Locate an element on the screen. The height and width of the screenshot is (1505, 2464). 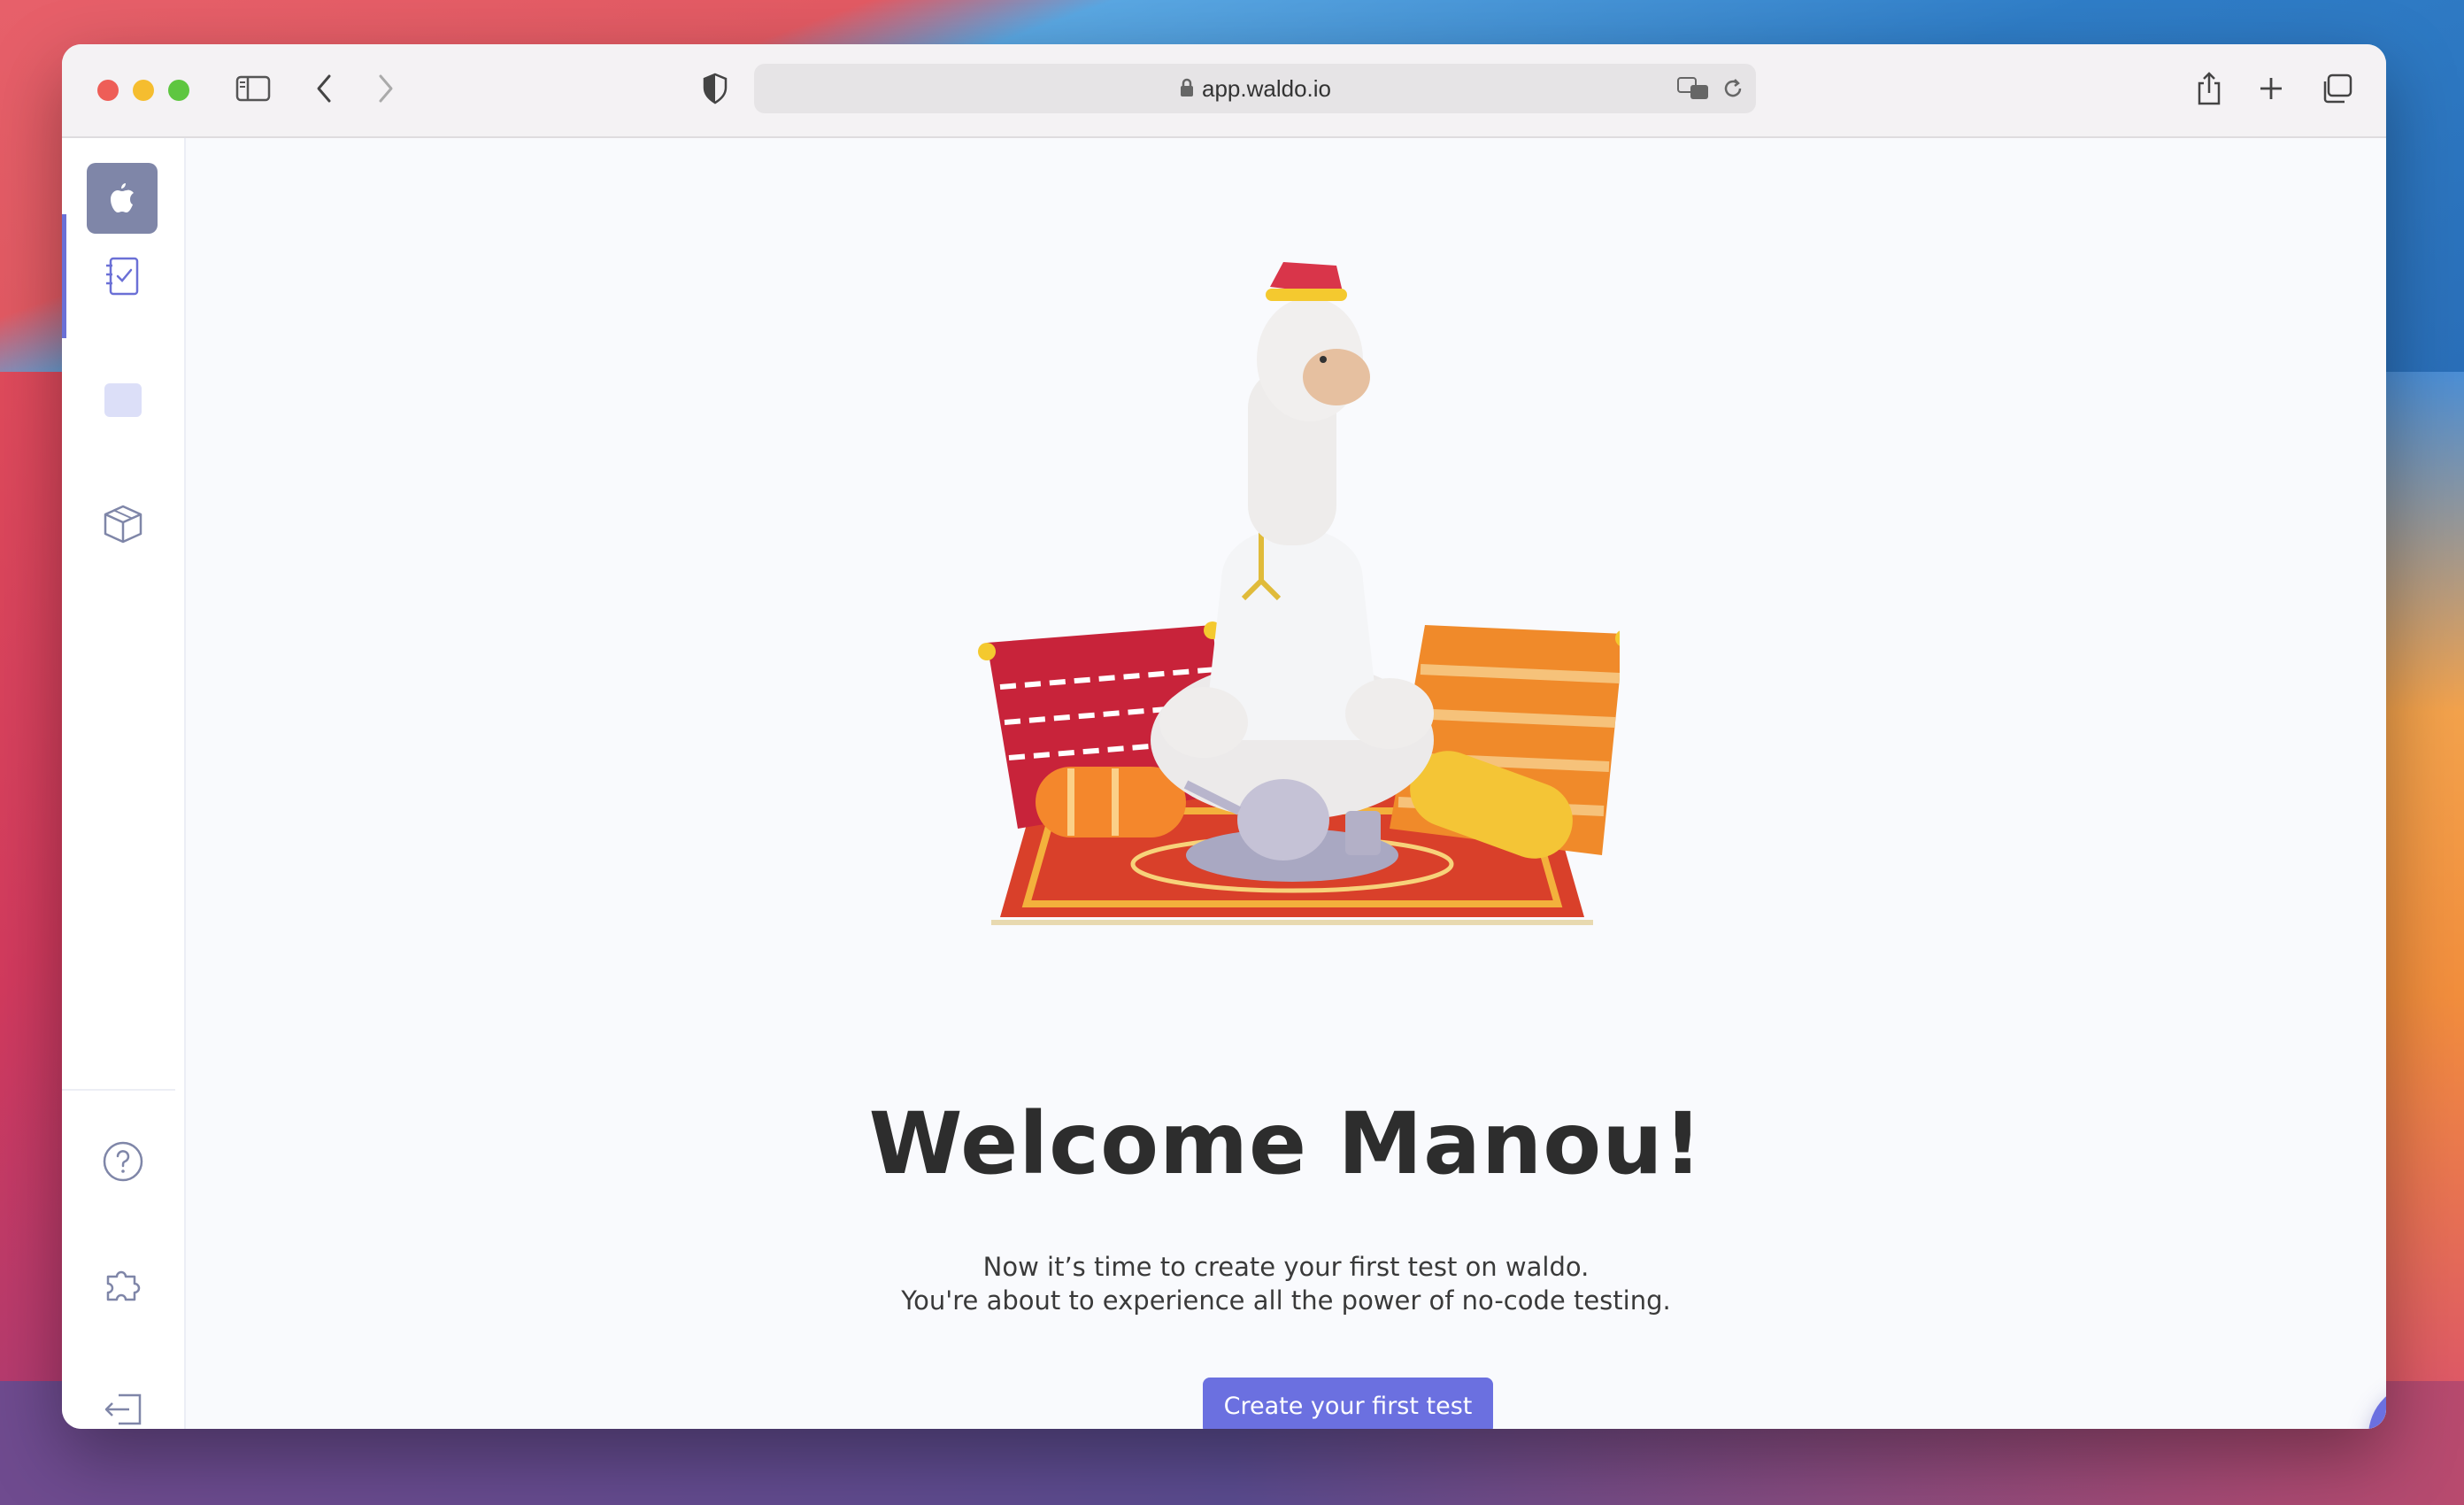
apple-icon is located at coordinates (122, 197).